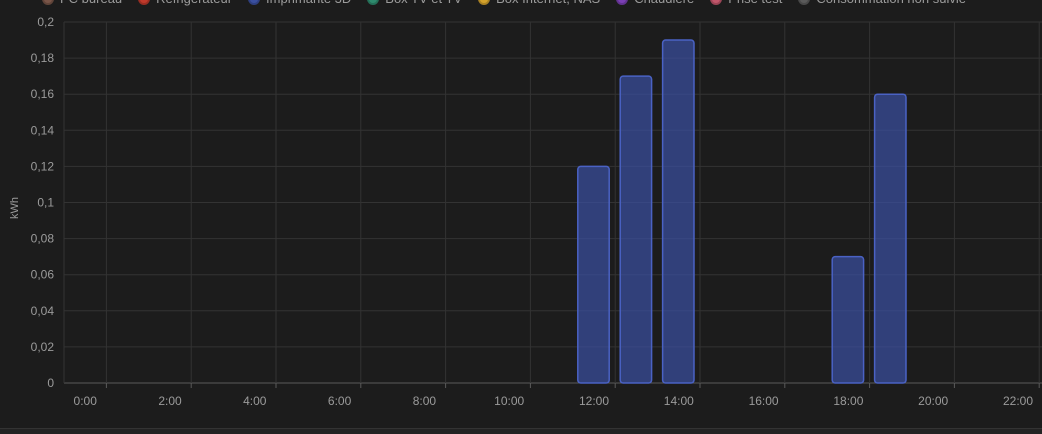 The height and width of the screenshot is (434, 1042). I want to click on x-tick-label: 14:00, so click(679, 401).